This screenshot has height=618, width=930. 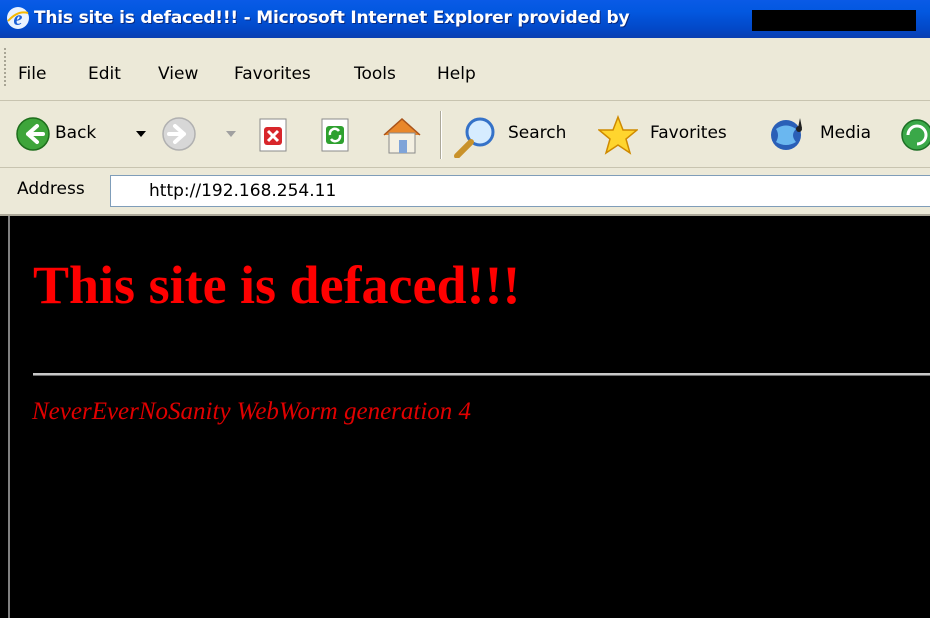 I want to click on address-bar: Address http://192.168.254.11, so click(x=465, y=192).